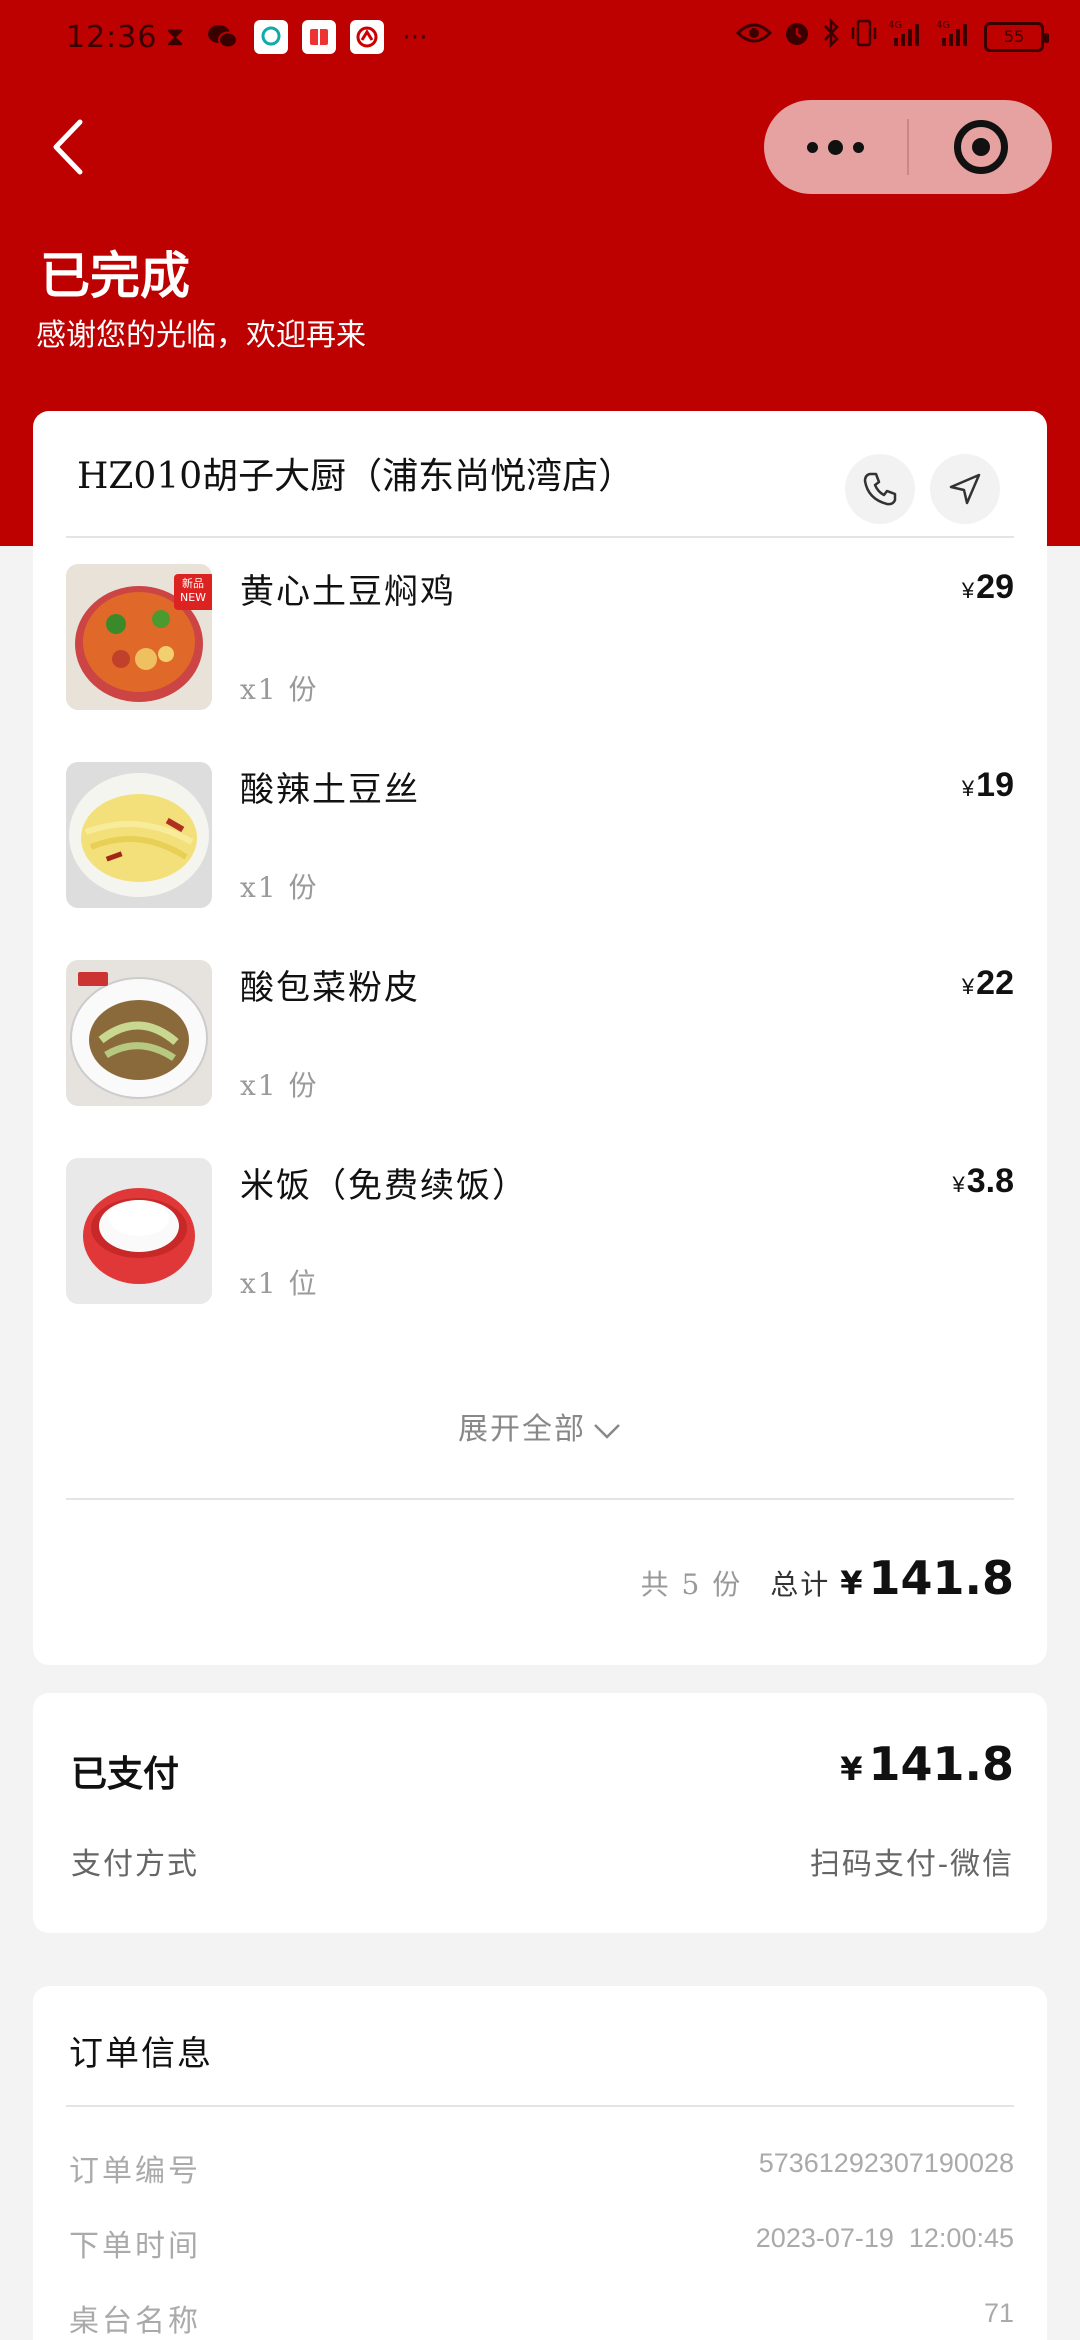  Describe the element at coordinates (884, 2238) in the screenshot. I see `order-time-value: 2023-07-19 12:00:45` at that location.